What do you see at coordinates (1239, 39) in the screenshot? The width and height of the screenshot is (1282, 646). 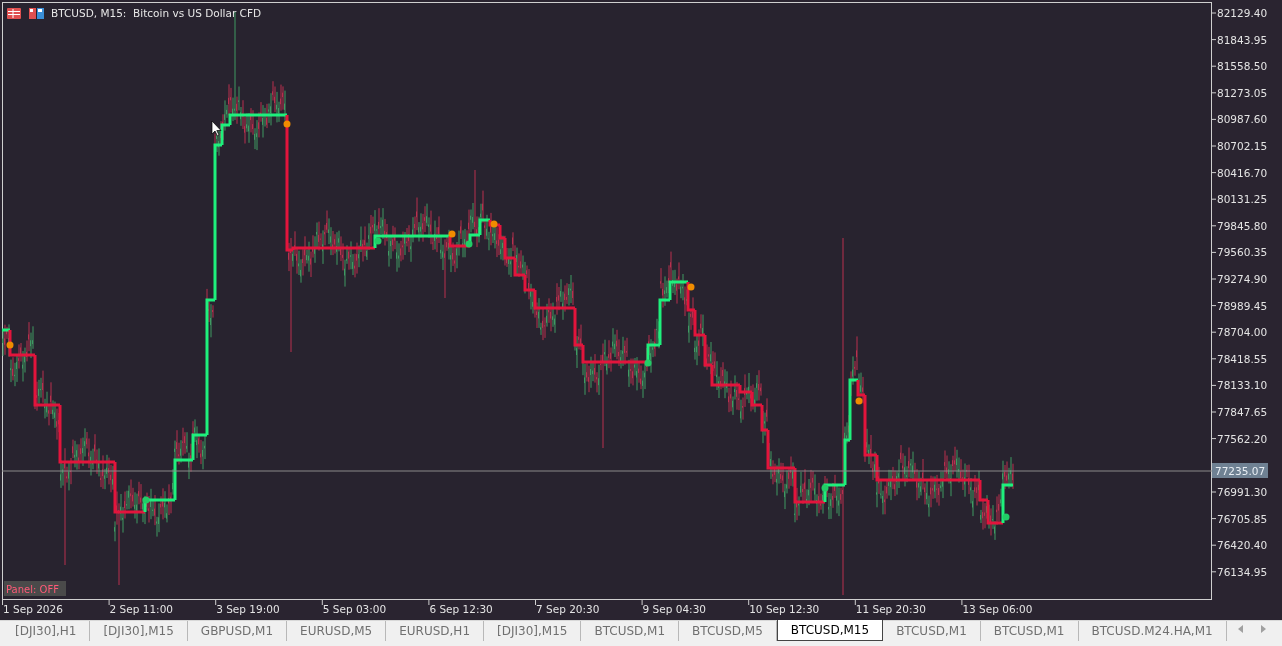 I see `price-axis-label: 81843.95` at bounding box center [1239, 39].